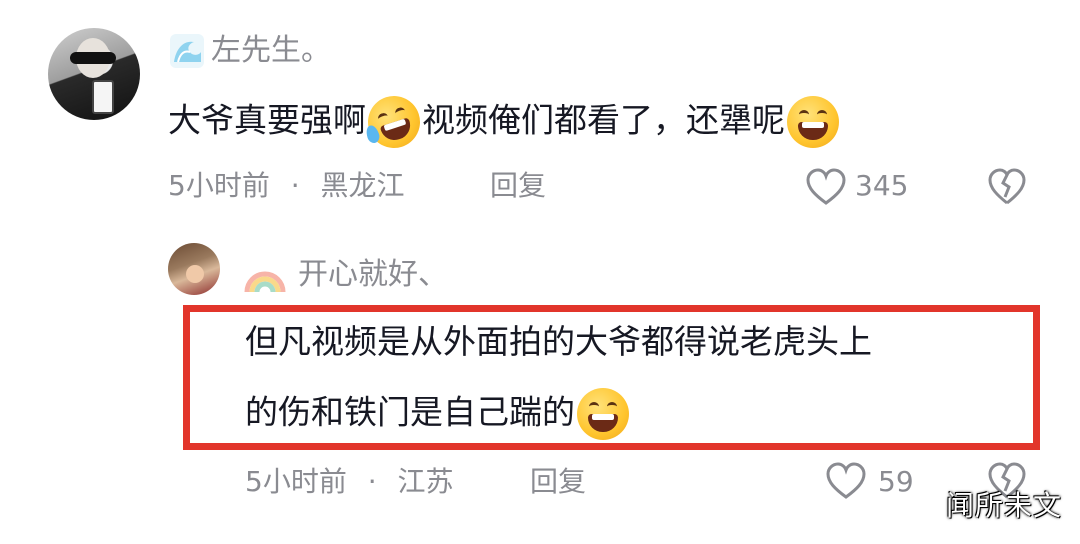 This screenshot has height=544, width=1080. Describe the element at coordinates (93, 58) in the screenshot. I see `avatar-glasses` at that location.